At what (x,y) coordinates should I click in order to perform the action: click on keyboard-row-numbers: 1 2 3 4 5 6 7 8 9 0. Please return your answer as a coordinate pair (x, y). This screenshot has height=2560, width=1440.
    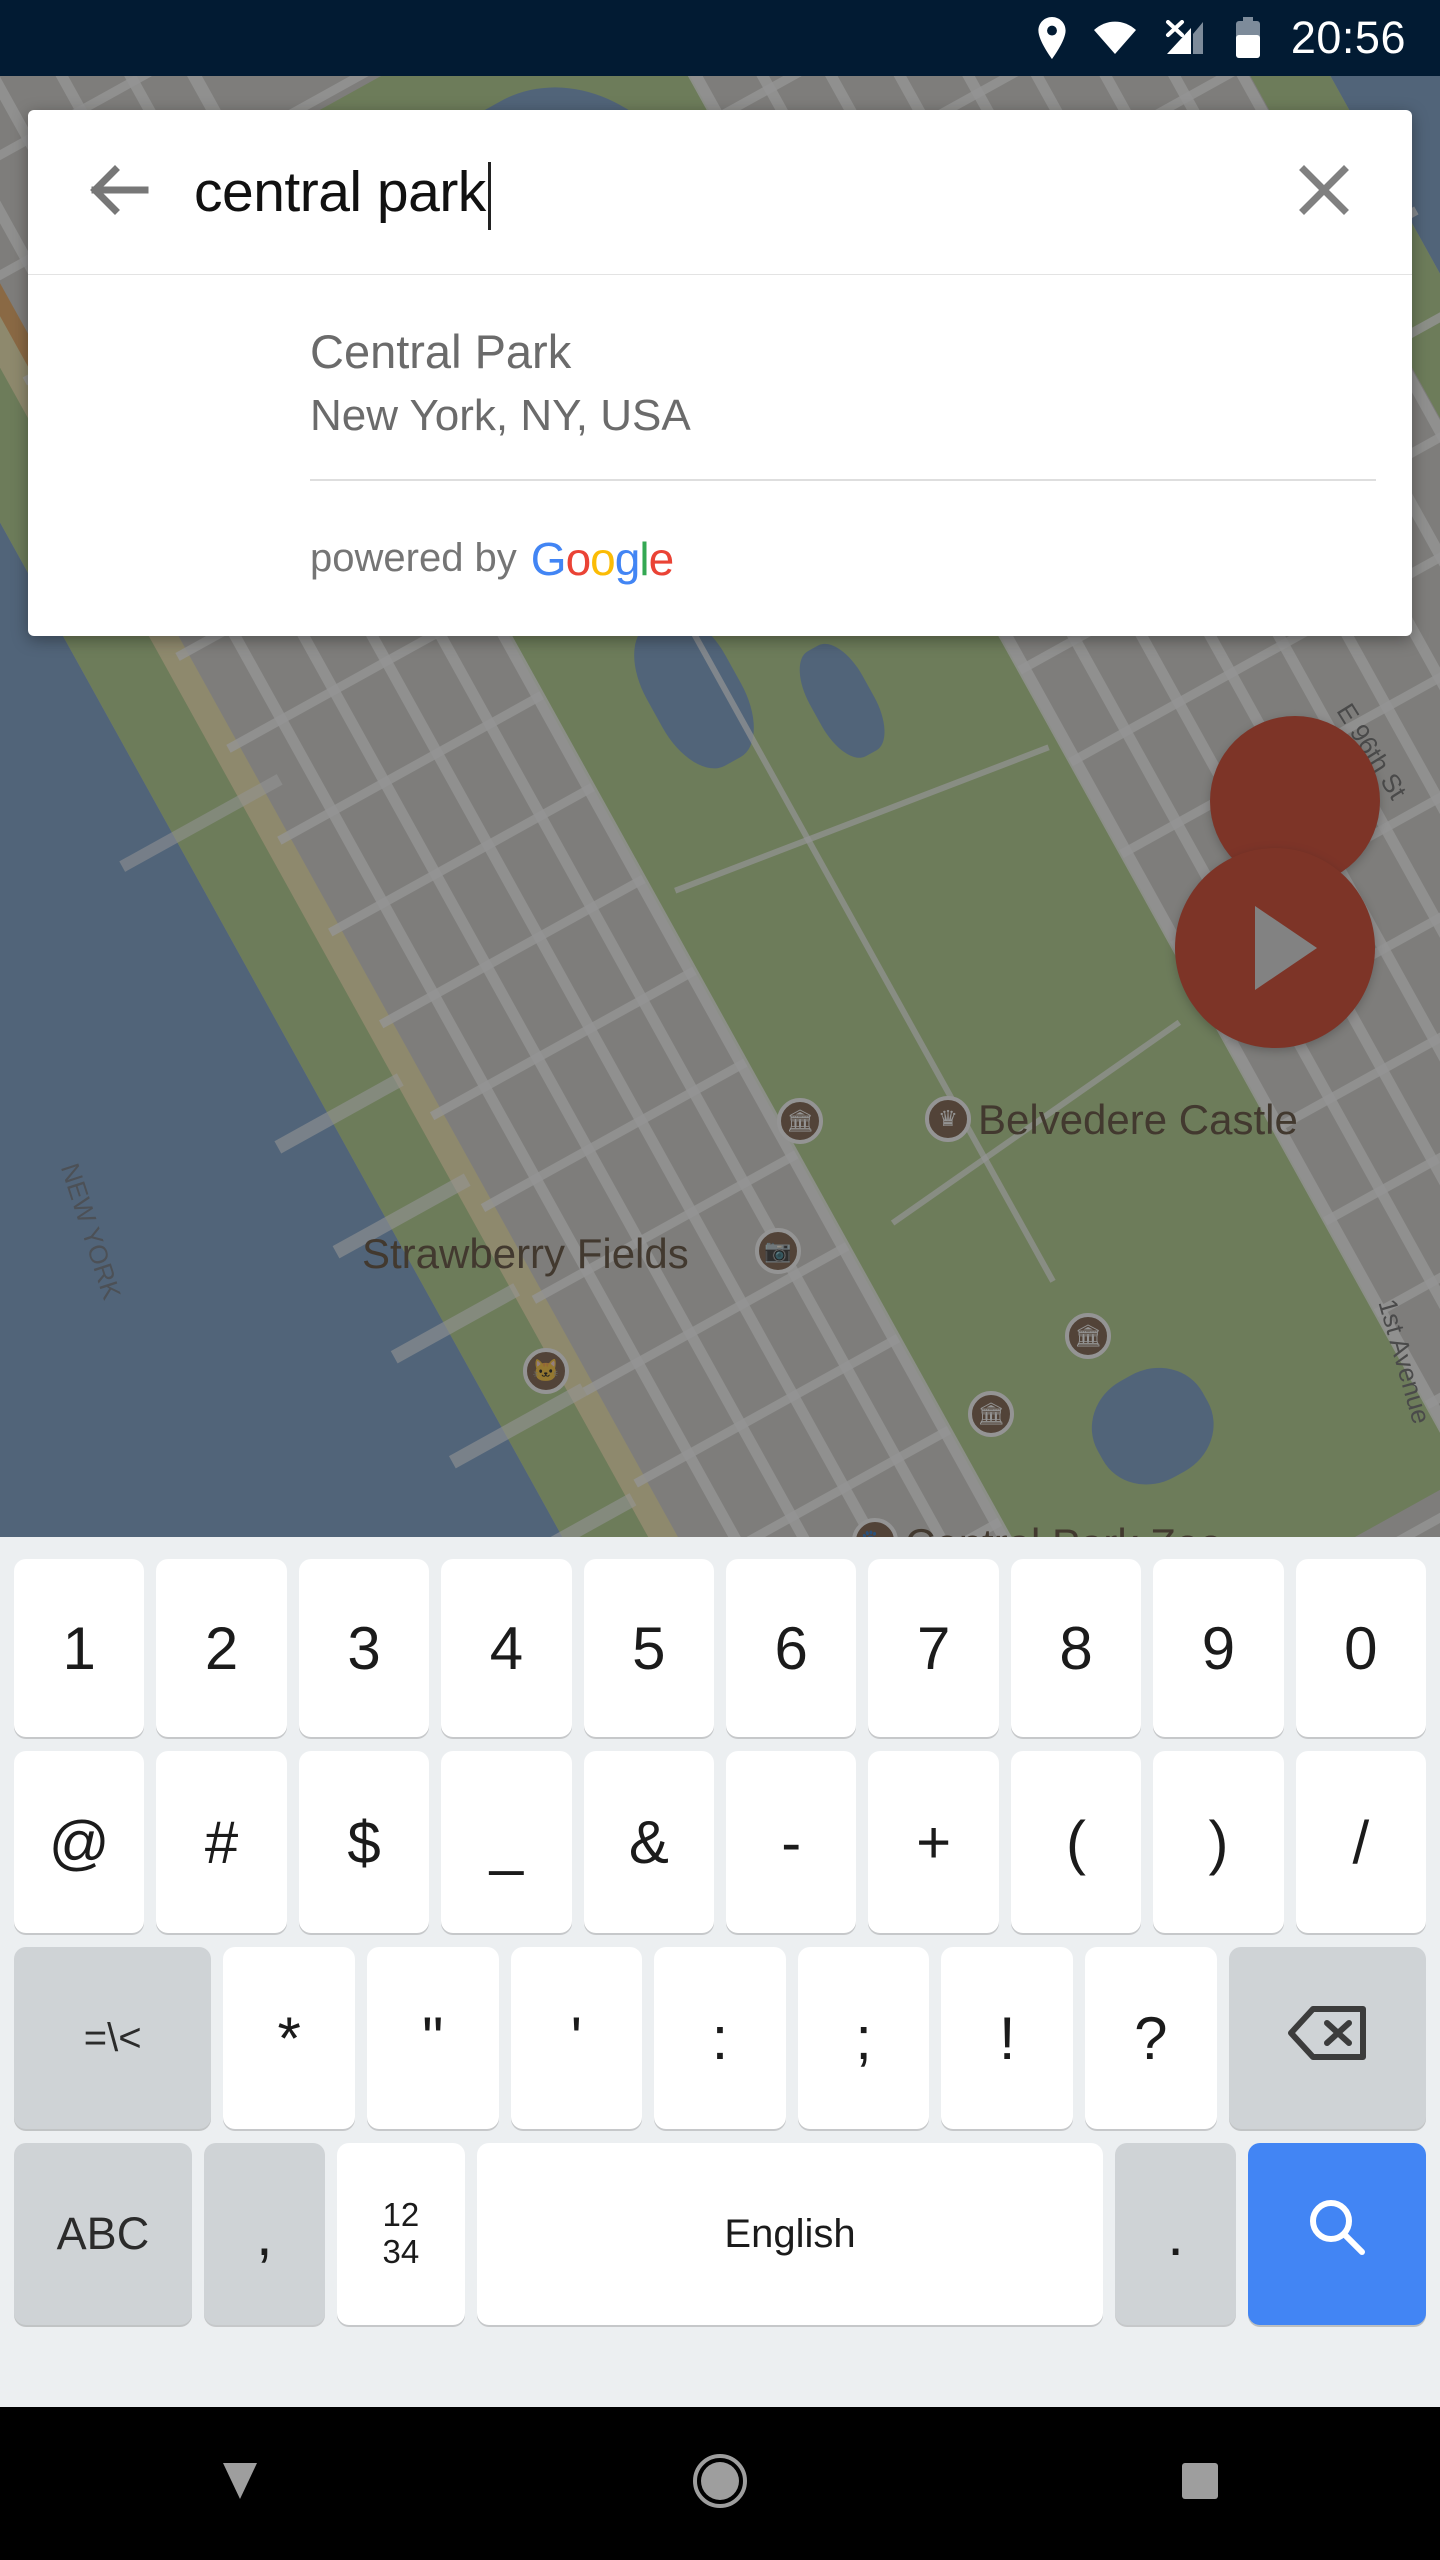
    Looking at the image, I should click on (720, 1647).